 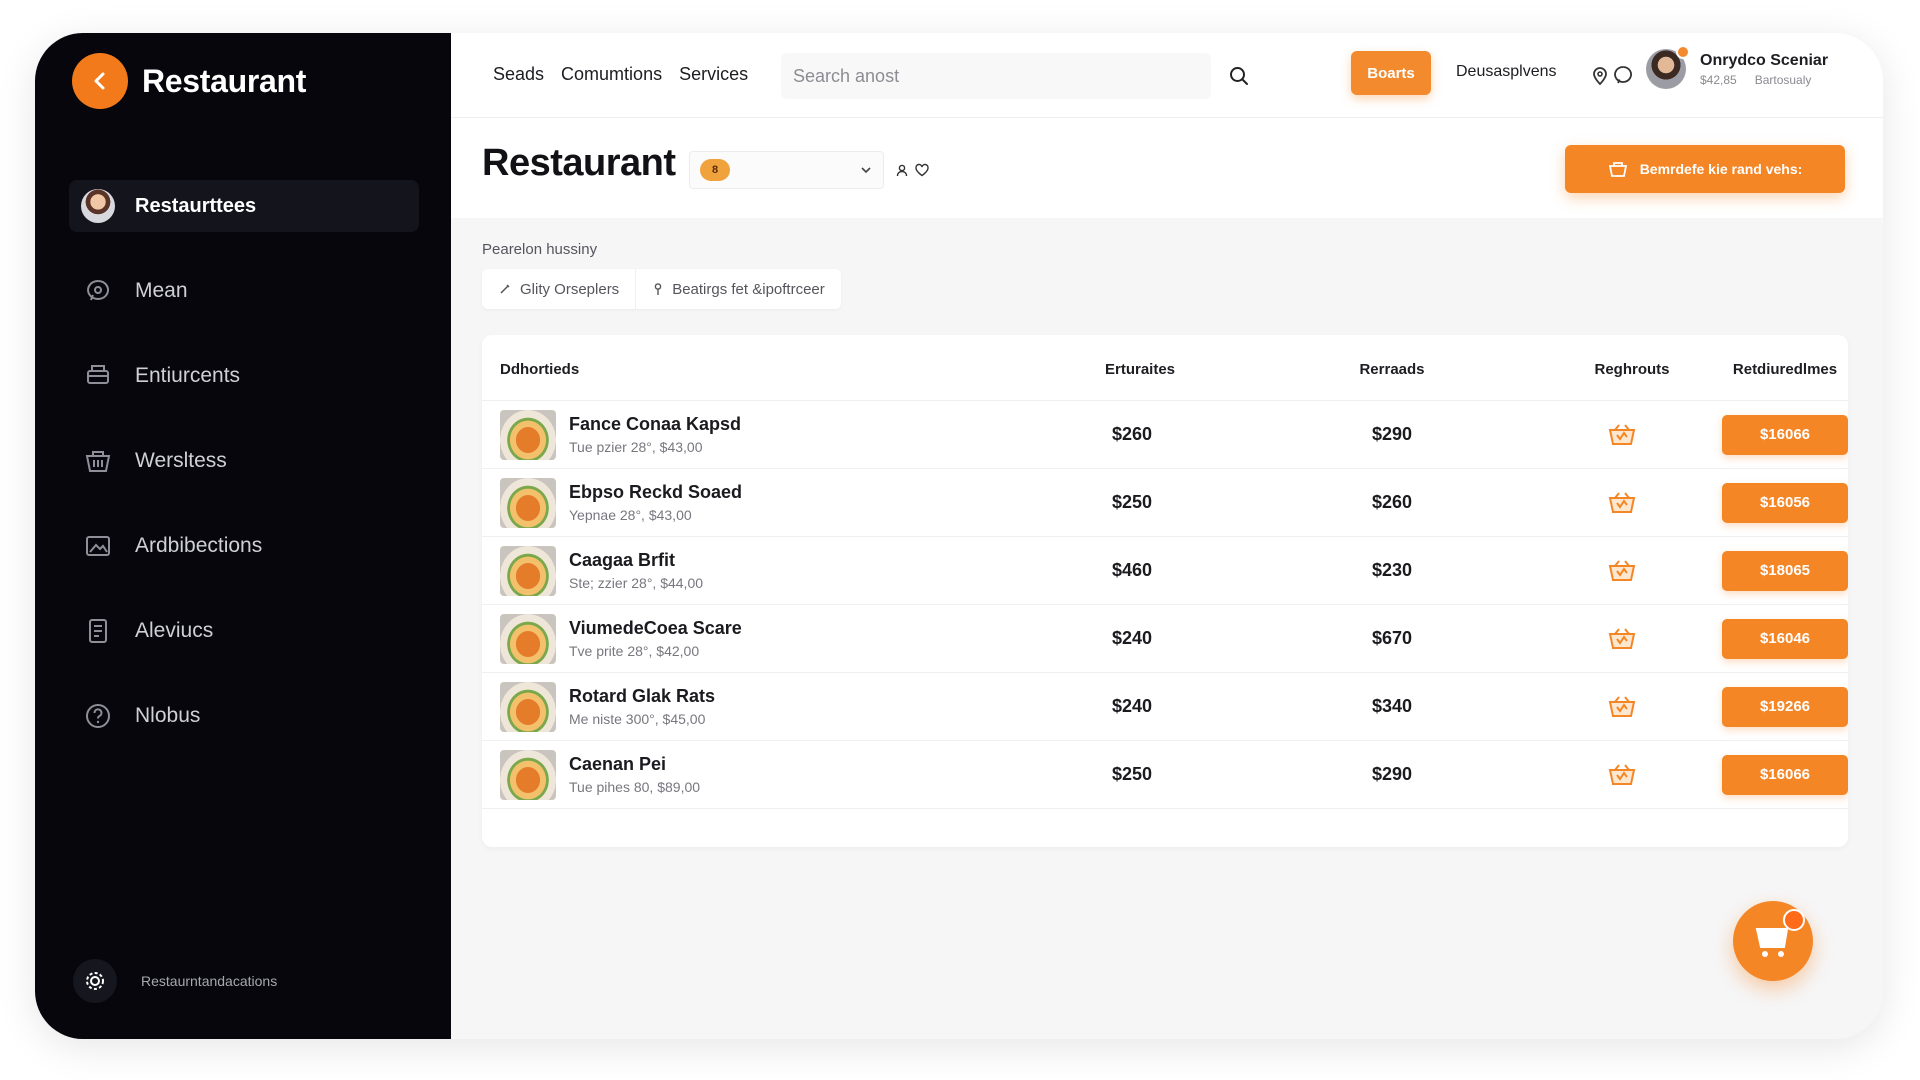 What do you see at coordinates (1002, 76) in the screenshot?
I see `search-input` at bounding box center [1002, 76].